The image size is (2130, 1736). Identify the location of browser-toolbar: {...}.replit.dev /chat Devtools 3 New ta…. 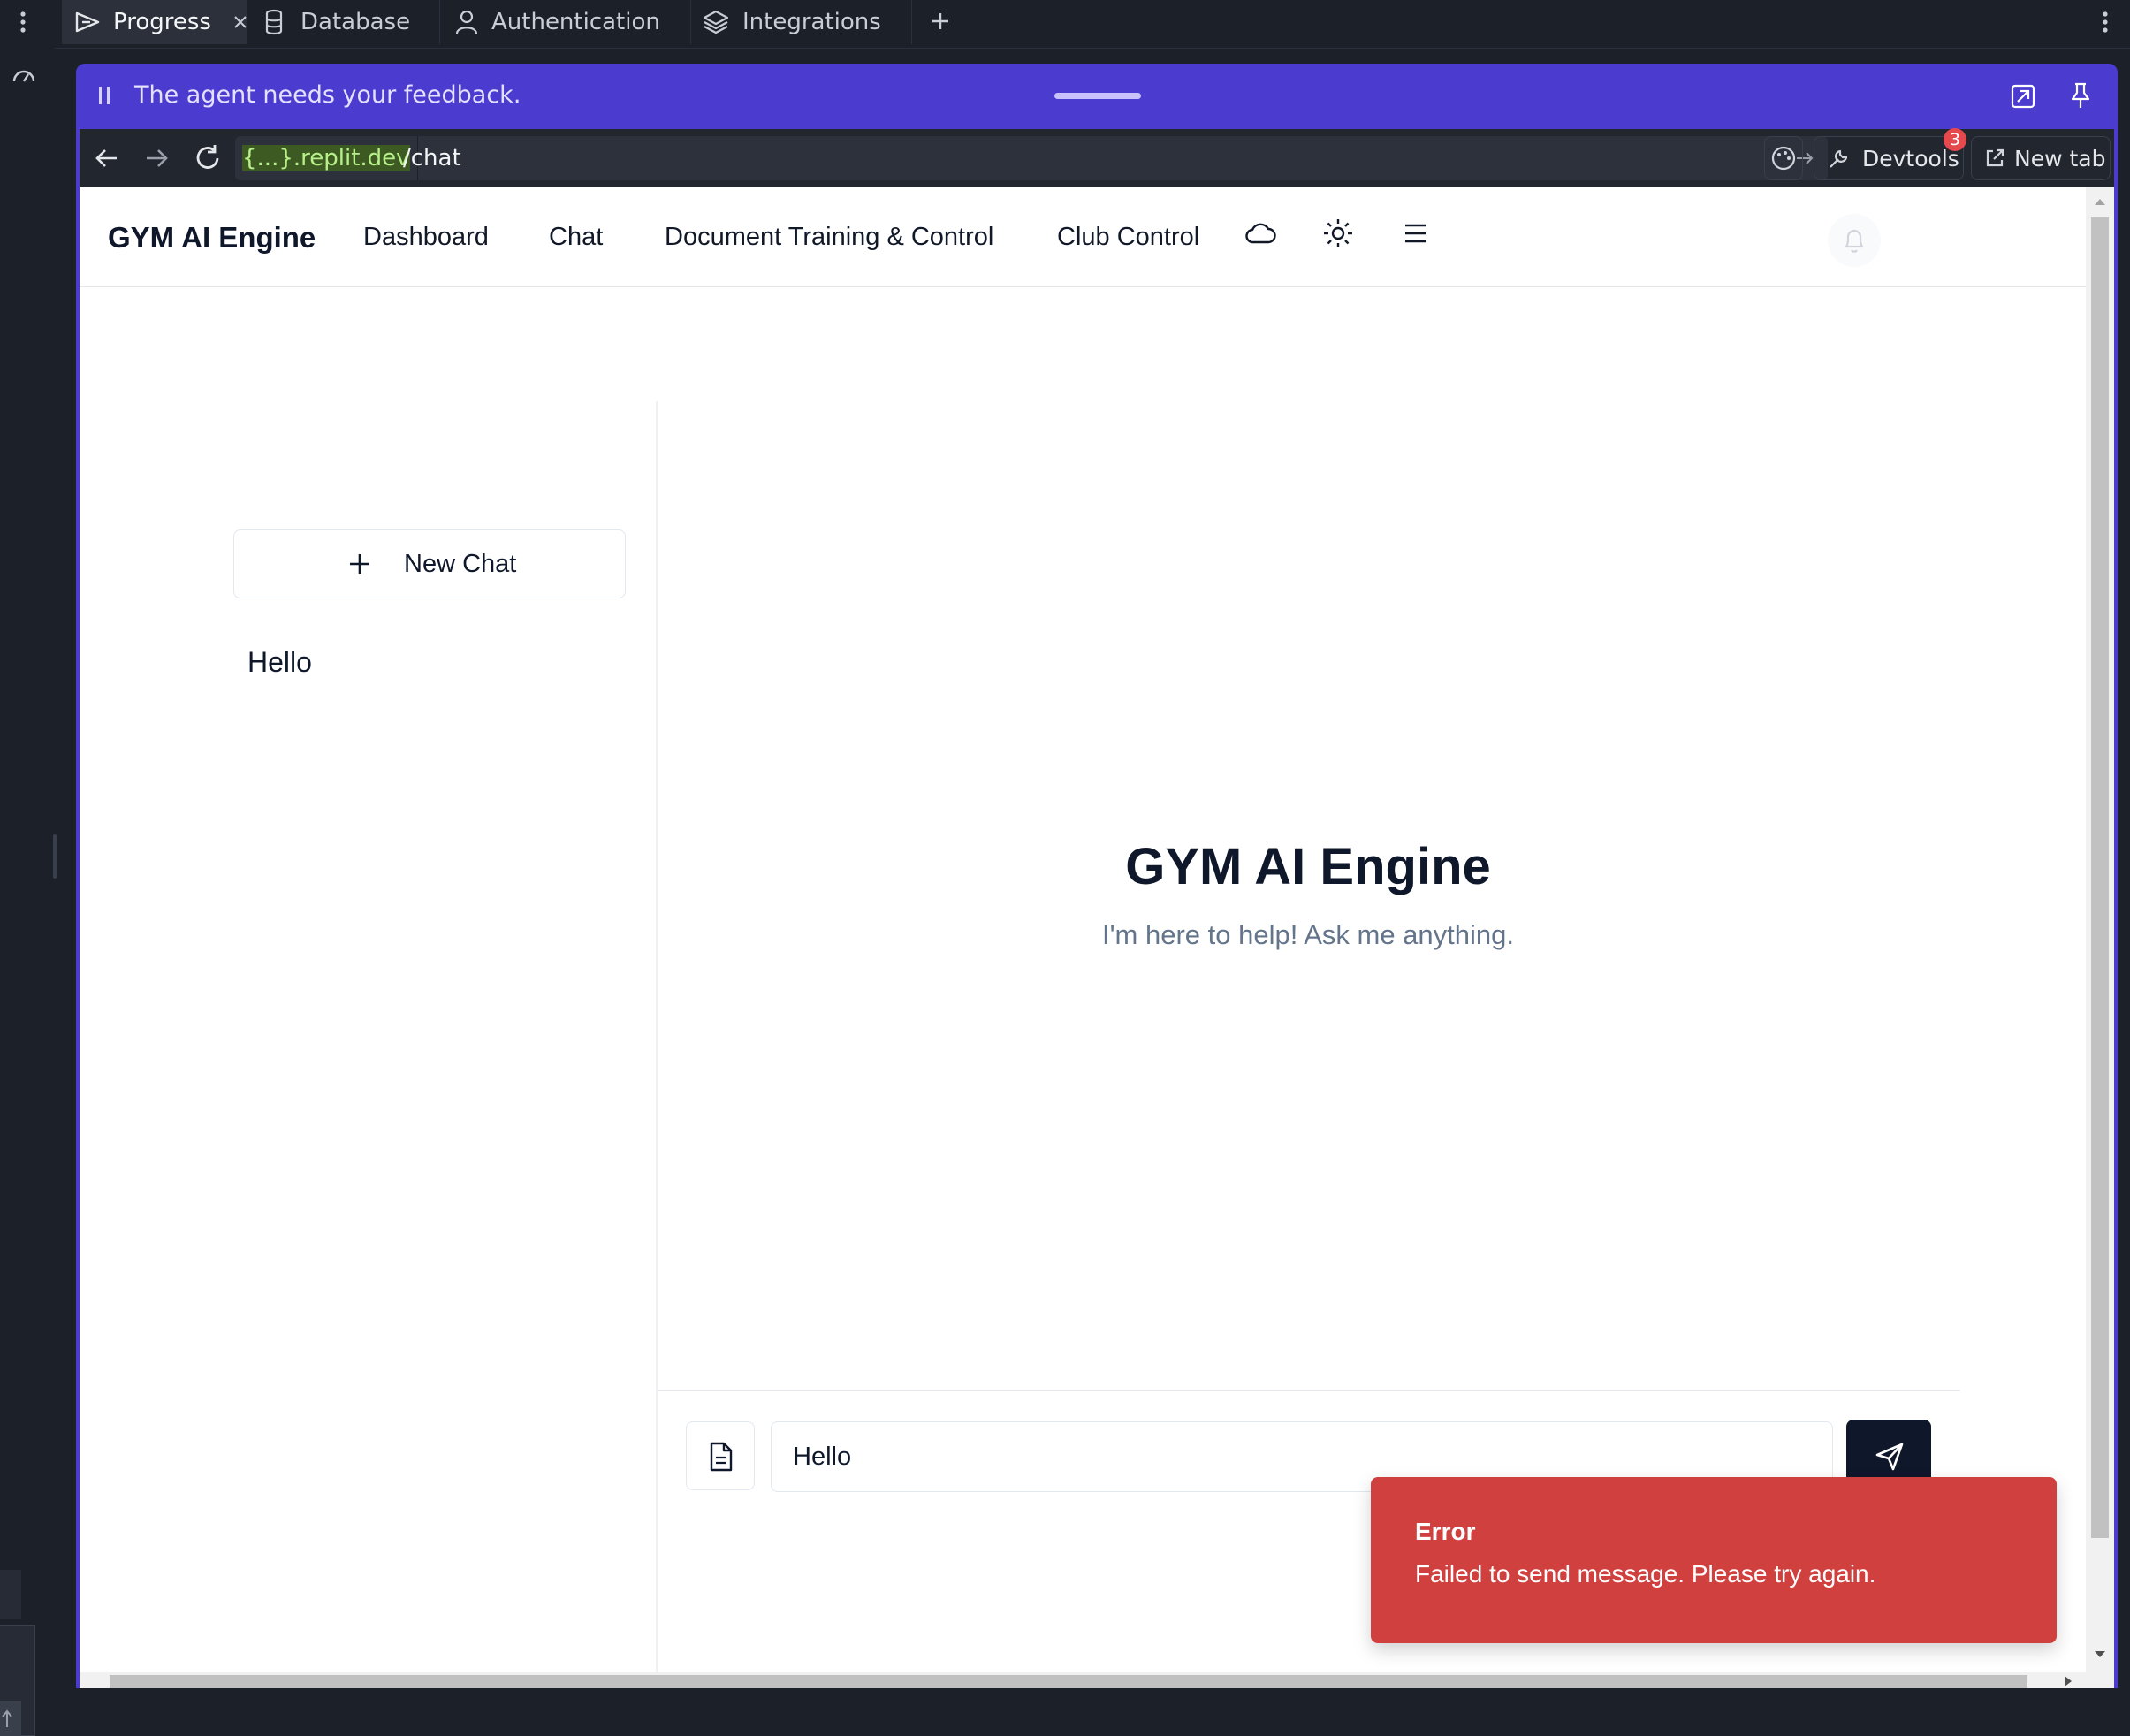
(1097, 157).